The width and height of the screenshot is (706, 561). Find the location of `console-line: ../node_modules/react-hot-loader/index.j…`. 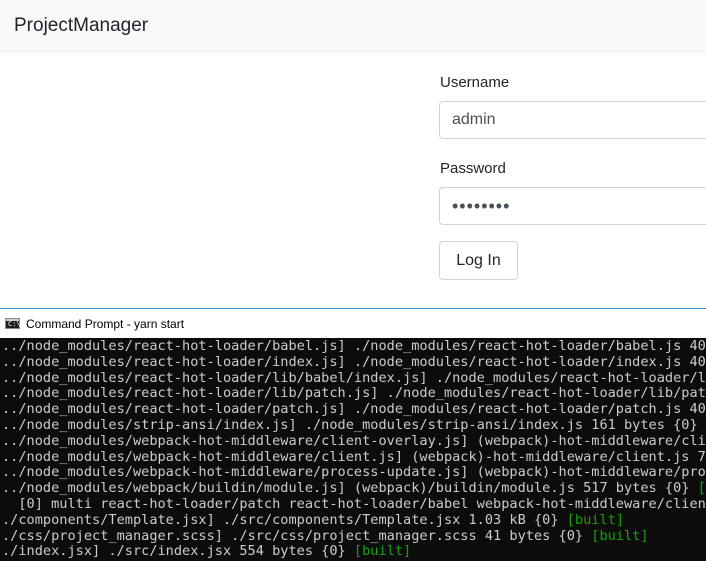

console-line: ../node_modules/react-hot-loader/index.j… is located at coordinates (354, 362).